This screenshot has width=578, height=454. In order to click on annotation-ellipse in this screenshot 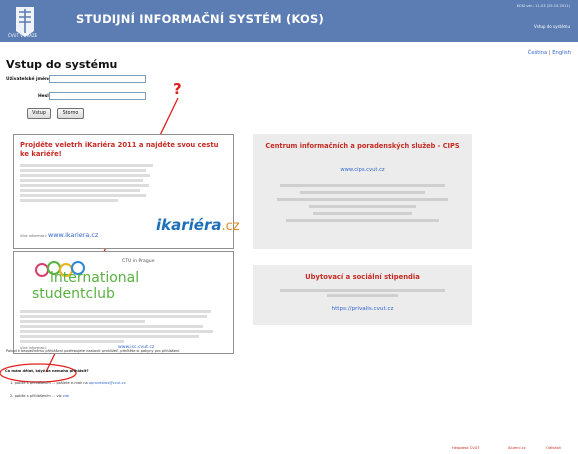, I will do `click(38, 373)`.